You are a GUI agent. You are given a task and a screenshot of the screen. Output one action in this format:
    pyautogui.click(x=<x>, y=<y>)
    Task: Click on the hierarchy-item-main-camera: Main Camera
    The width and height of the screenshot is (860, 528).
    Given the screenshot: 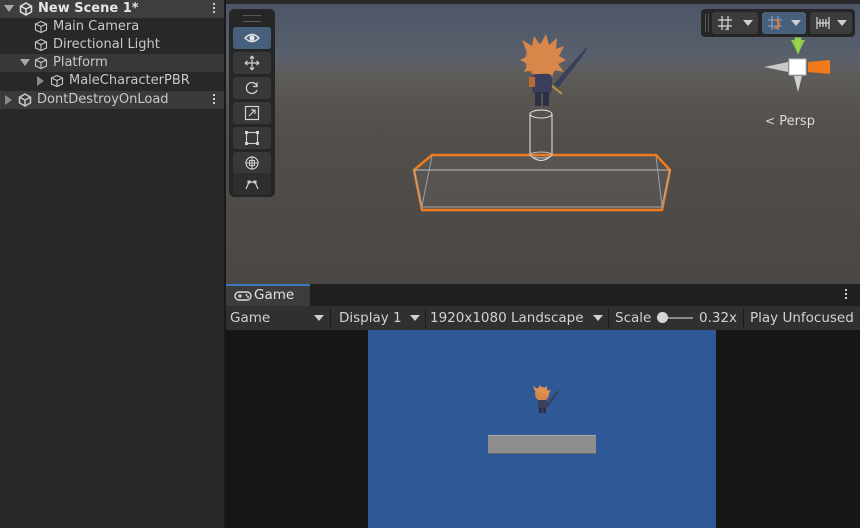 What is the action you would take?
    pyautogui.click(x=112, y=27)
    